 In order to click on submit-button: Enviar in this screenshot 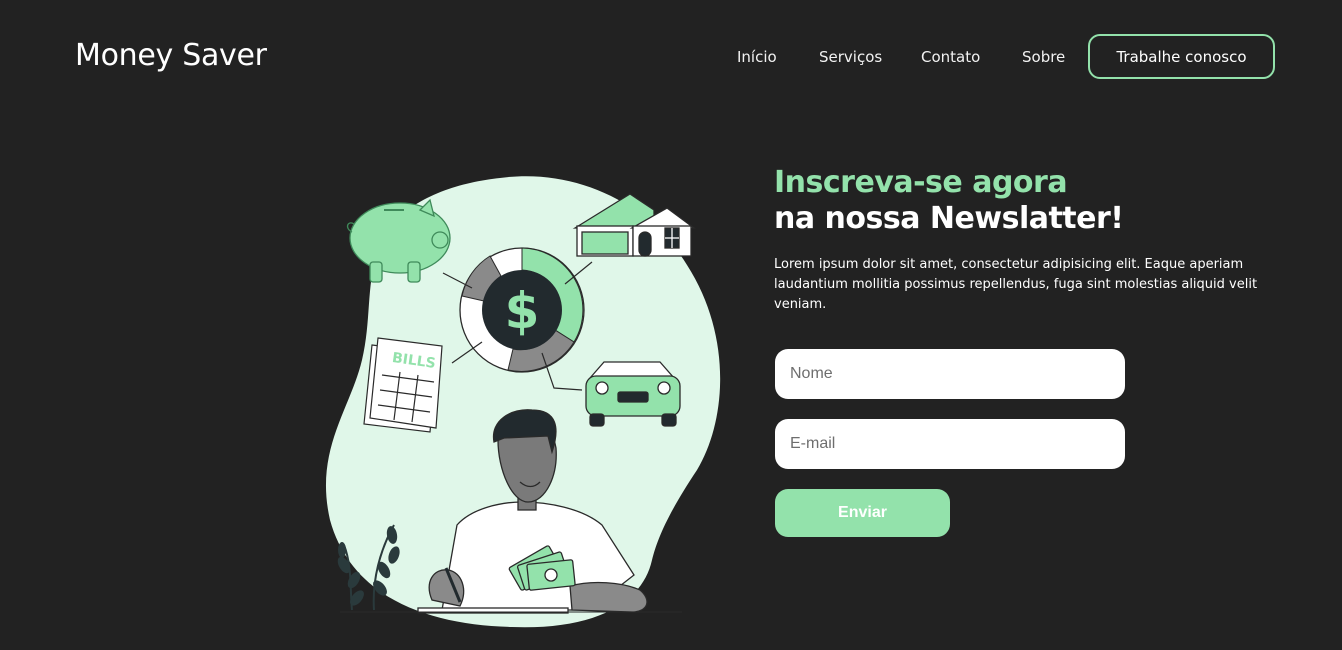, I will do `click(862, 513)`.